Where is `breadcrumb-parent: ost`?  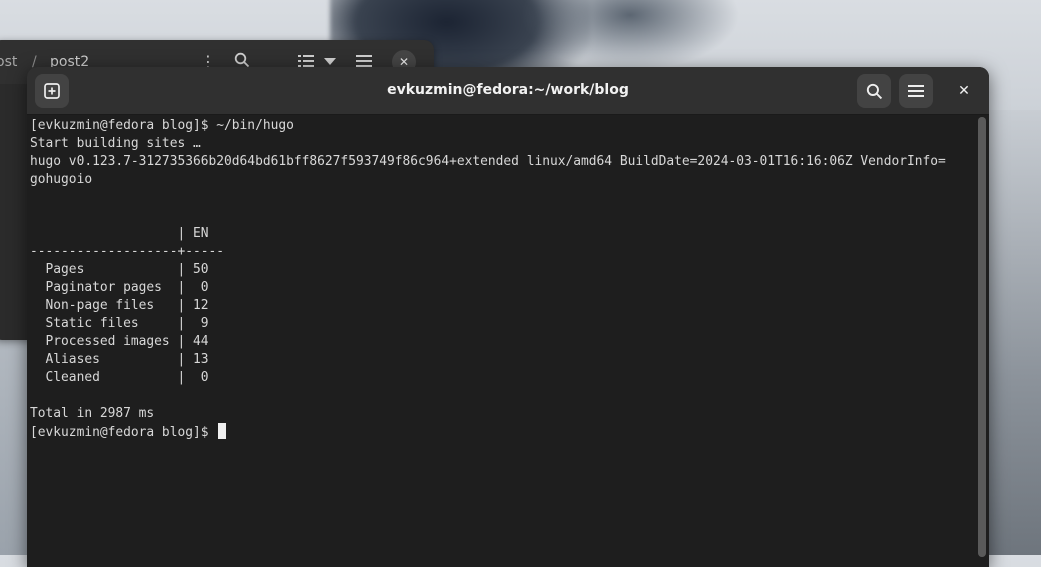
breadcrumb-parent: ost is located at coordinates (8, 62).